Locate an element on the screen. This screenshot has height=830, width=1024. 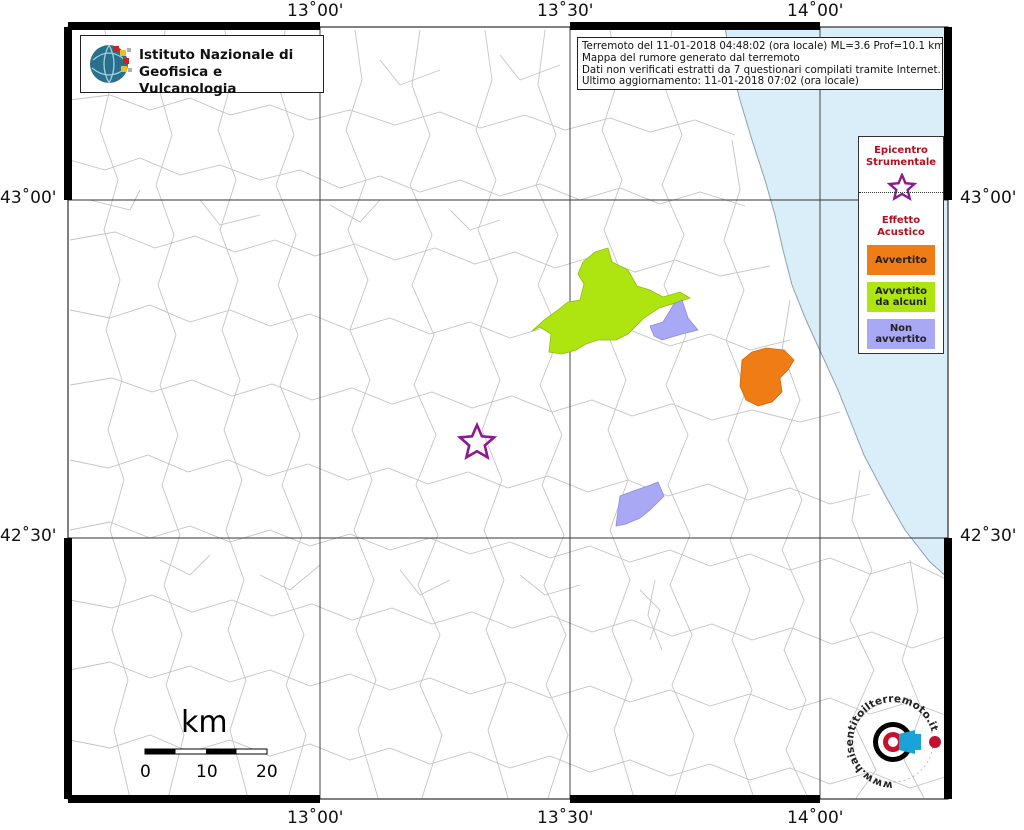
legend-item-avvertito-label: Avvertito is located at coordinates (901, 260).